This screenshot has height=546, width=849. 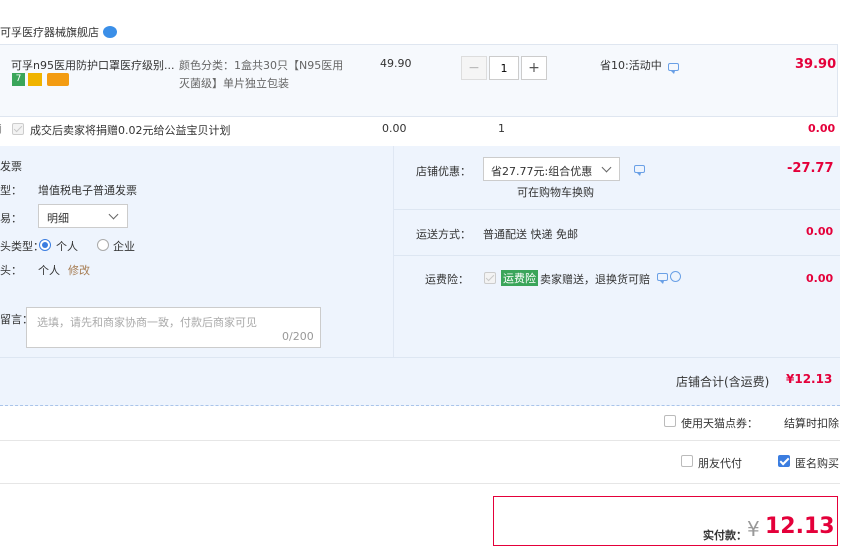 I want to click on invoice-header-type-label: 头类型：, so click(x=22, y=246).